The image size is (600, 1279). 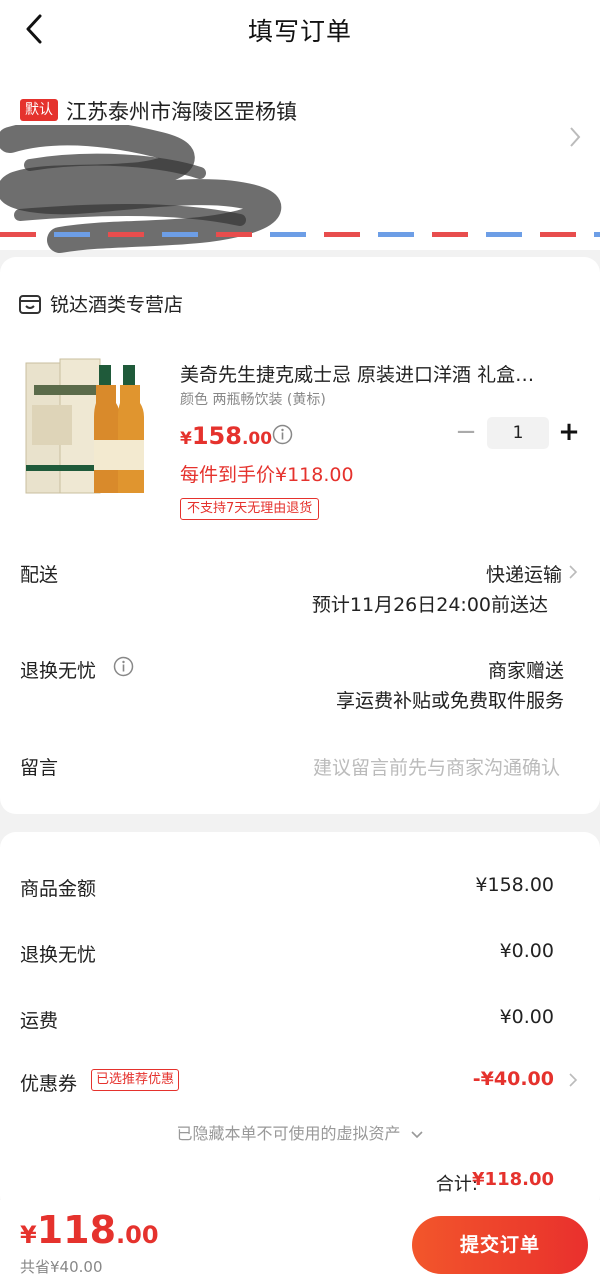 What do you see at coordinates (39, 110) in the screenshot?
I see `default-address-badge: 默认` at bounding box center [39, 110].